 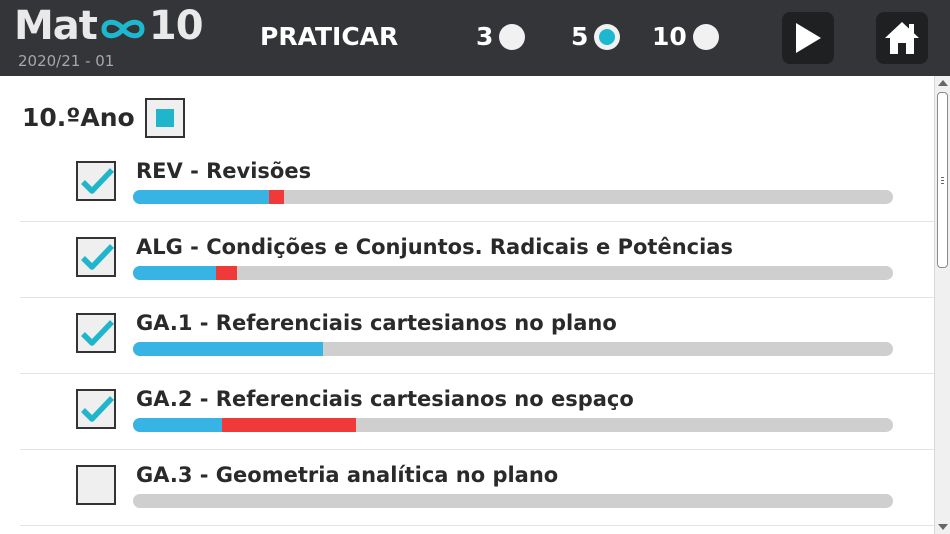 I want to click on option-3-questions: 3, so click(x=501, y=37).